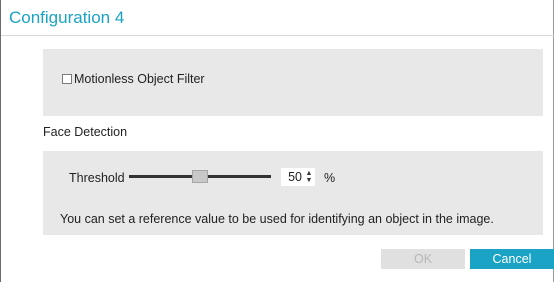 The height and width of the screenshot is (282, 554). Describe the element at coordinates (309, 180) in the screenshot. I see `spin-down-icon: ▼` at that location.